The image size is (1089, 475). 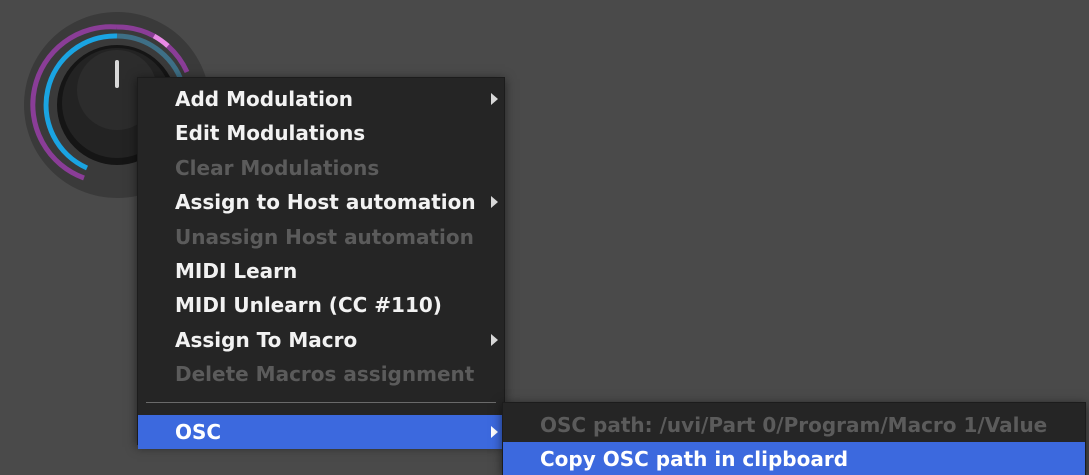 I want to click on menu-item-unassign-host-automation: Unassign Host automation, so click(x=321, y=237).